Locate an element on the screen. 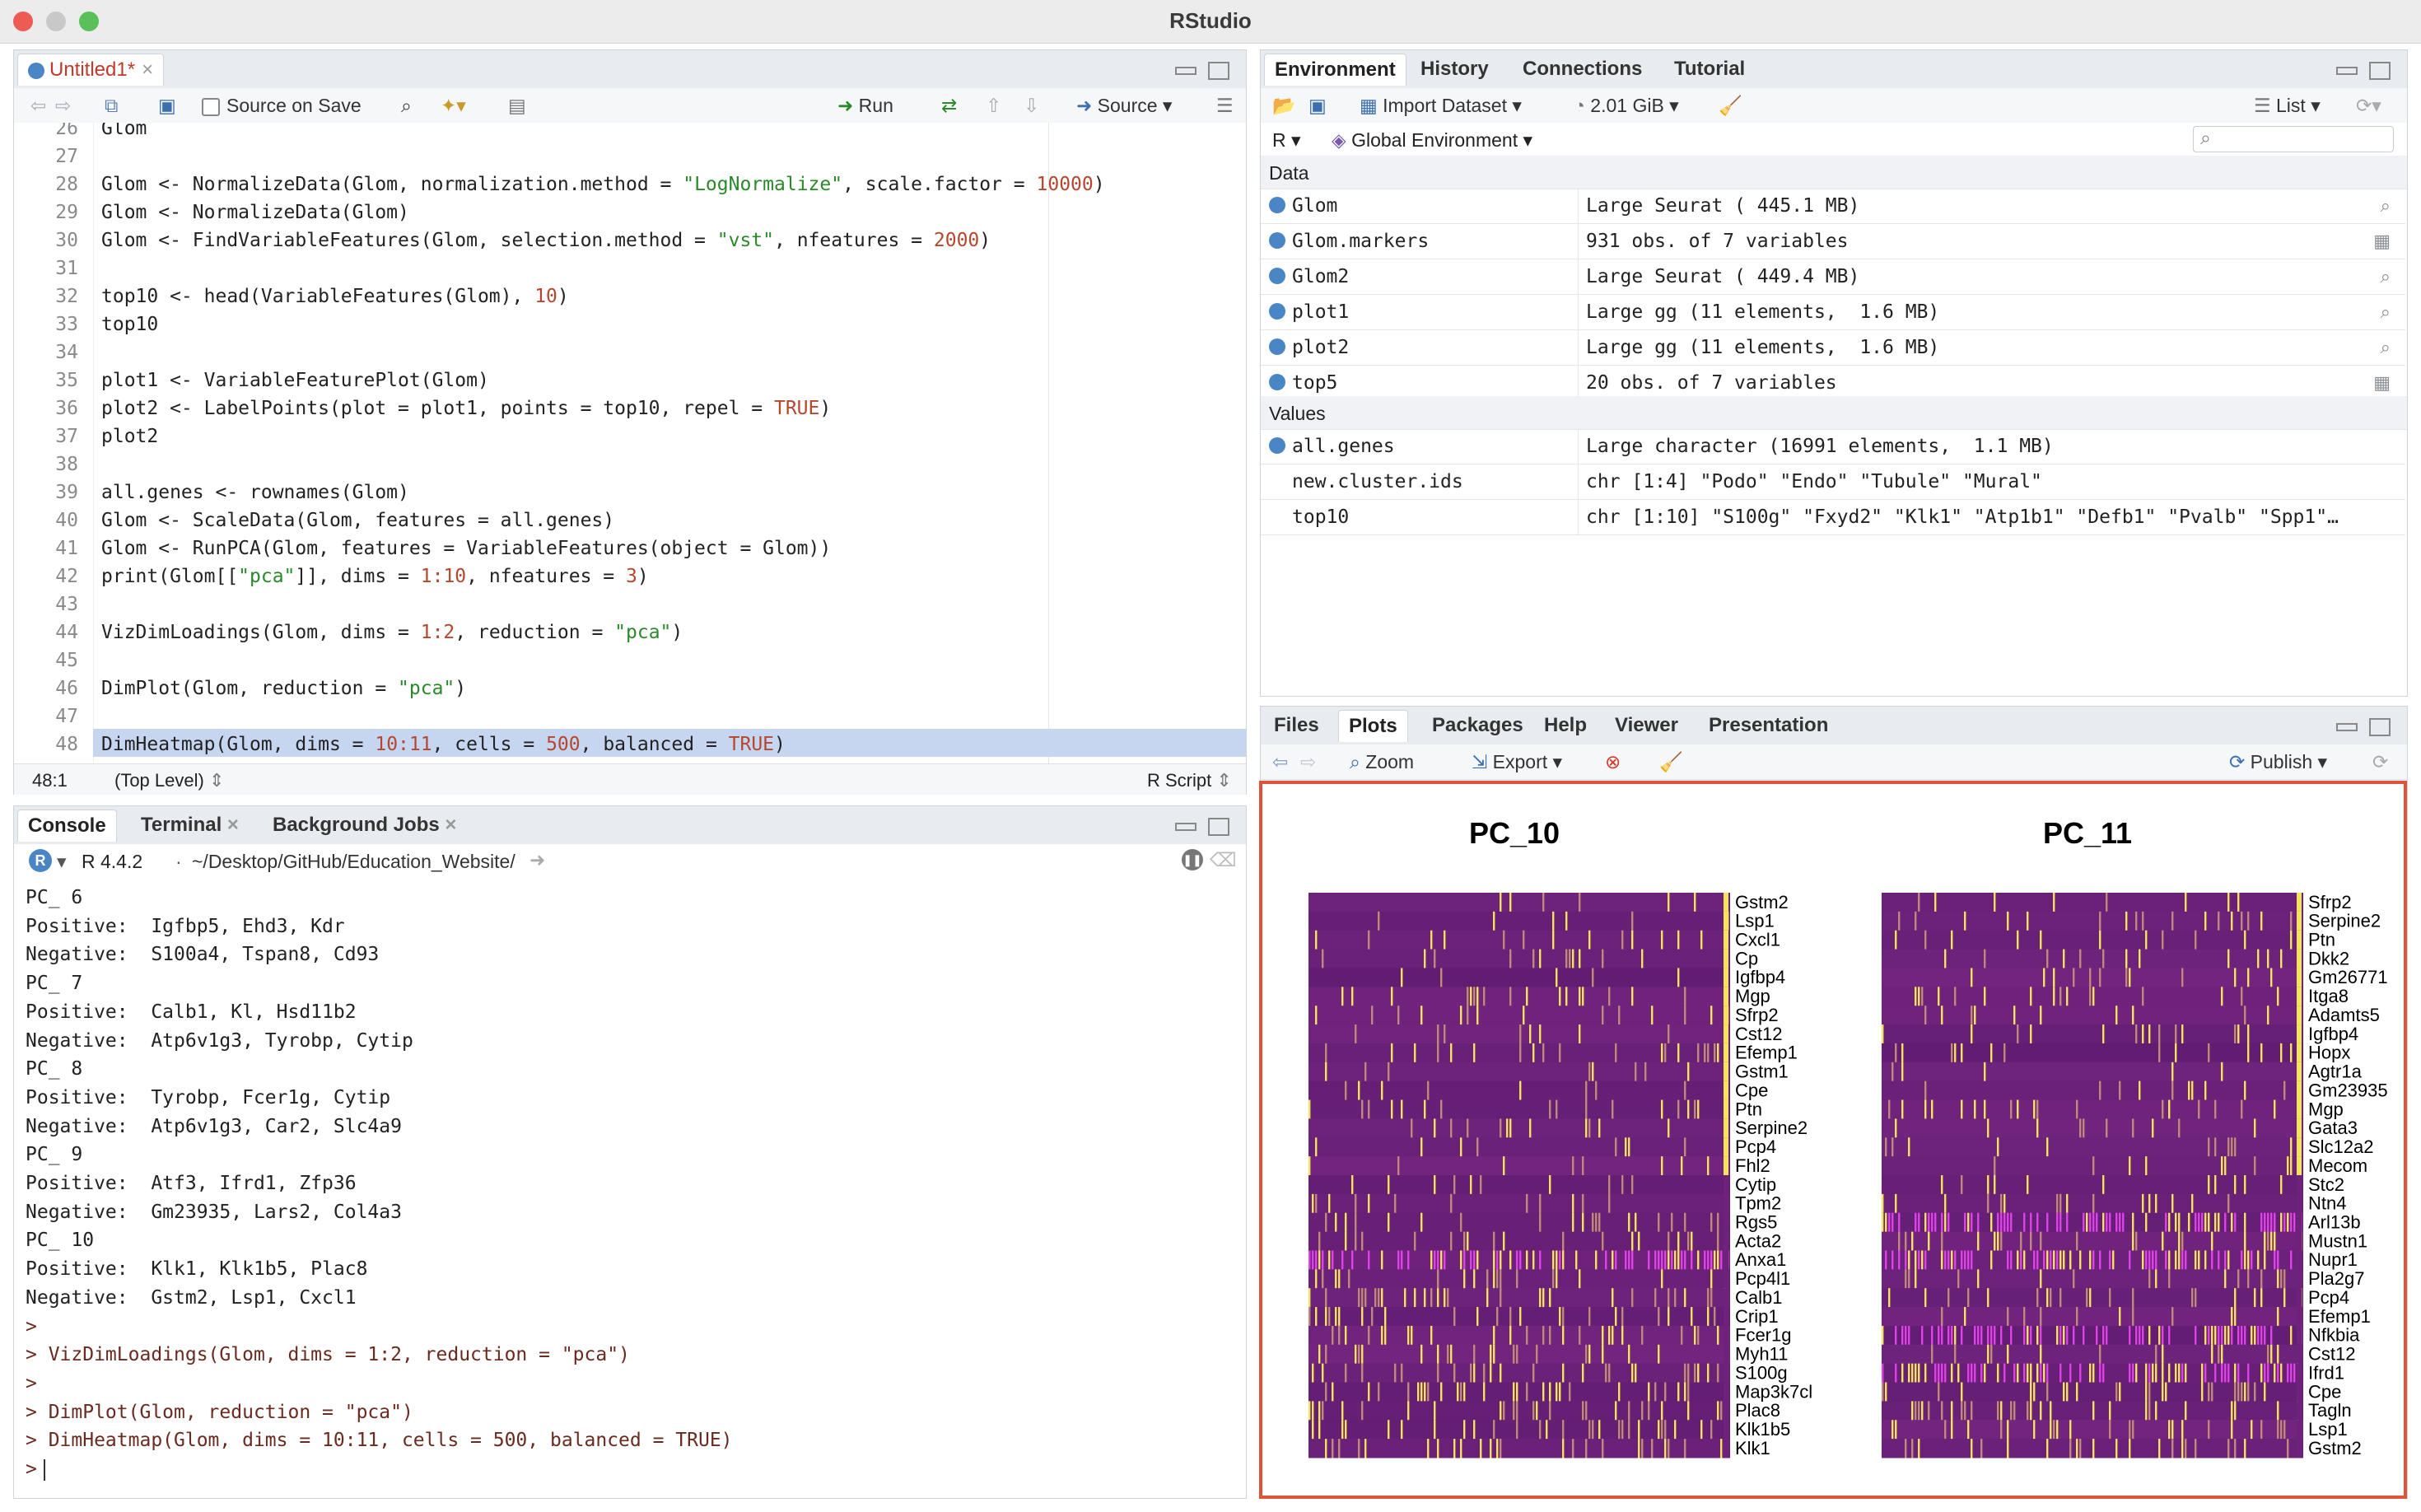 The image size is (2421, 1512). env-search-input: ⌕ is located at coordinates (2293, 139).